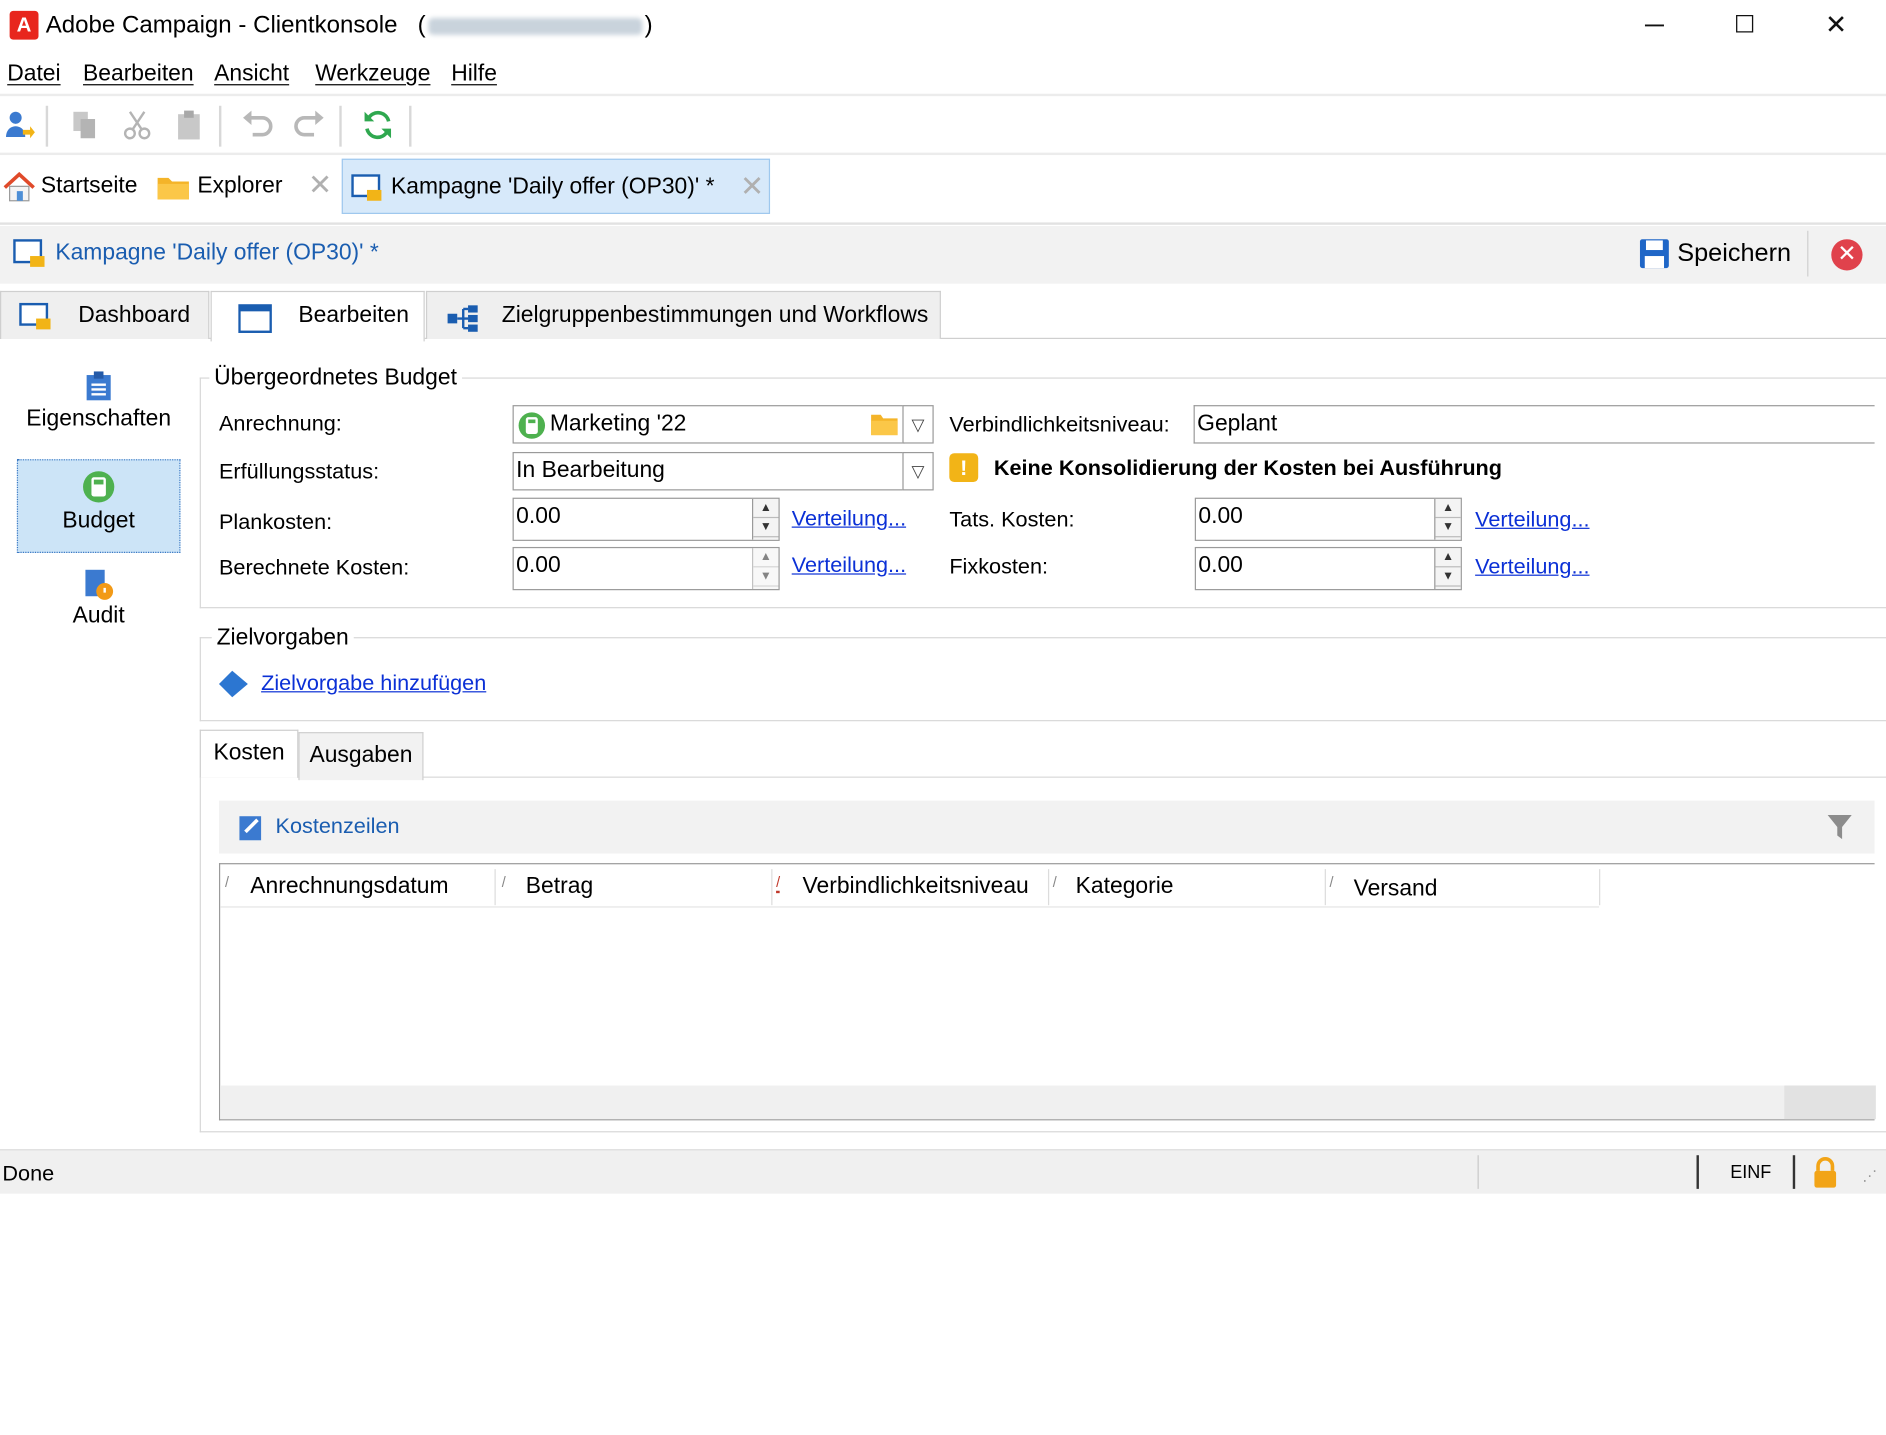  I want to click on add-target-icon, so click(234, 683).